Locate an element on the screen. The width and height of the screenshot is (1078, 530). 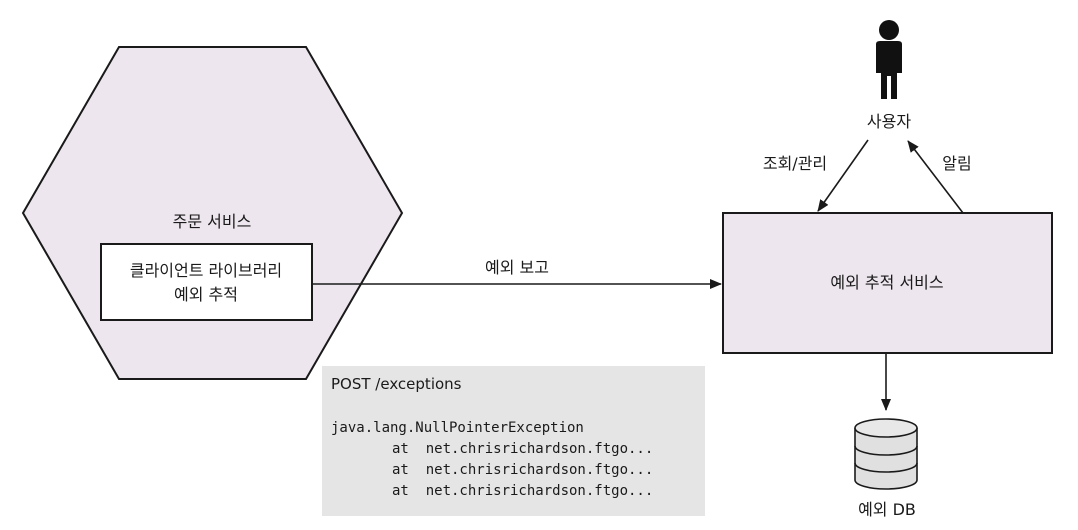
client-library-box is located at coordinates (206, 282).